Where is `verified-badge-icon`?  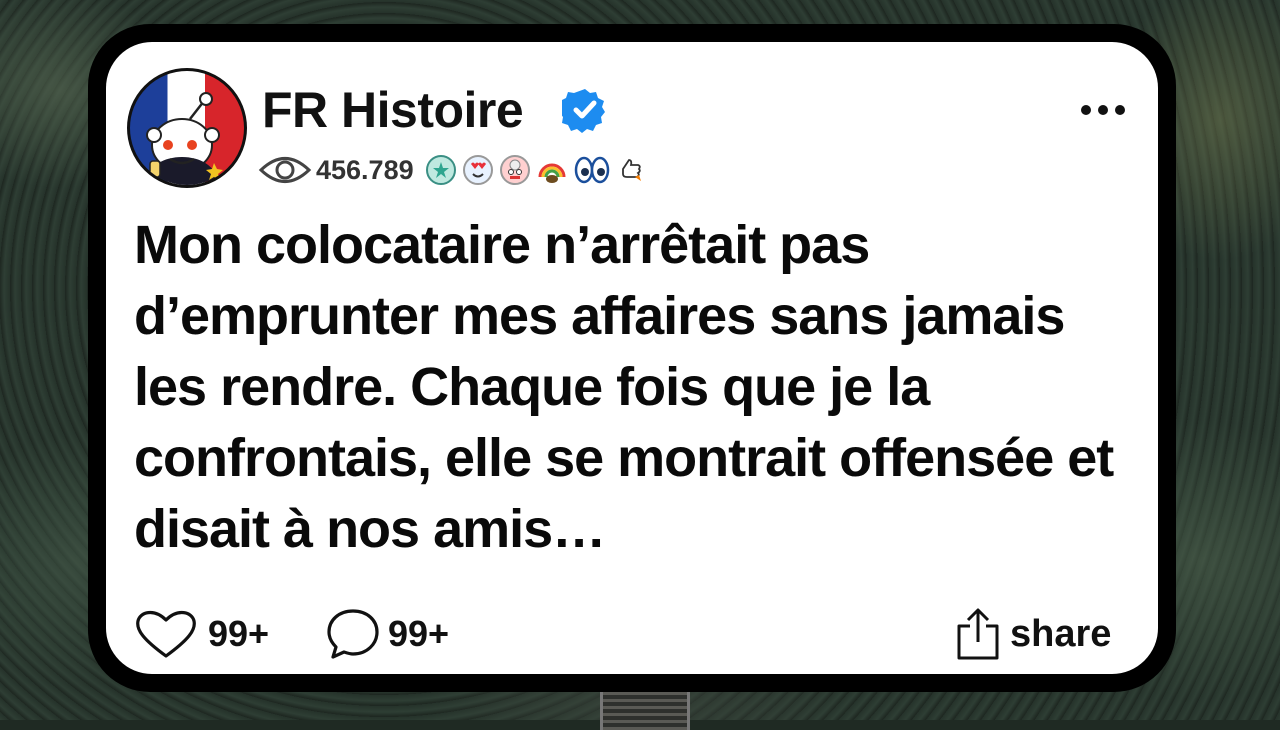
verified-badge-icon is located at coordinates (583, 111).